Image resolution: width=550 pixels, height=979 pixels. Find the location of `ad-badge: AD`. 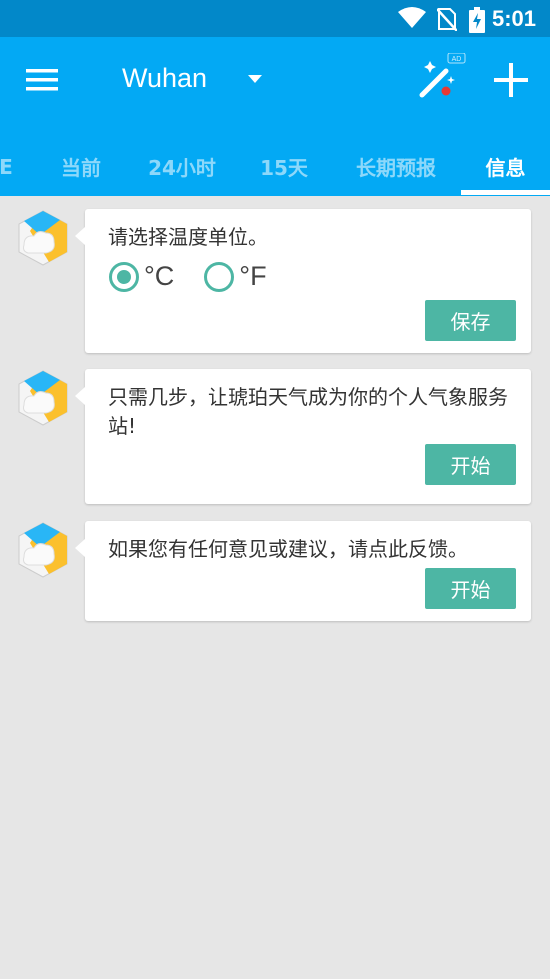

ad-badge: AD is located at coordinates (457, 59).